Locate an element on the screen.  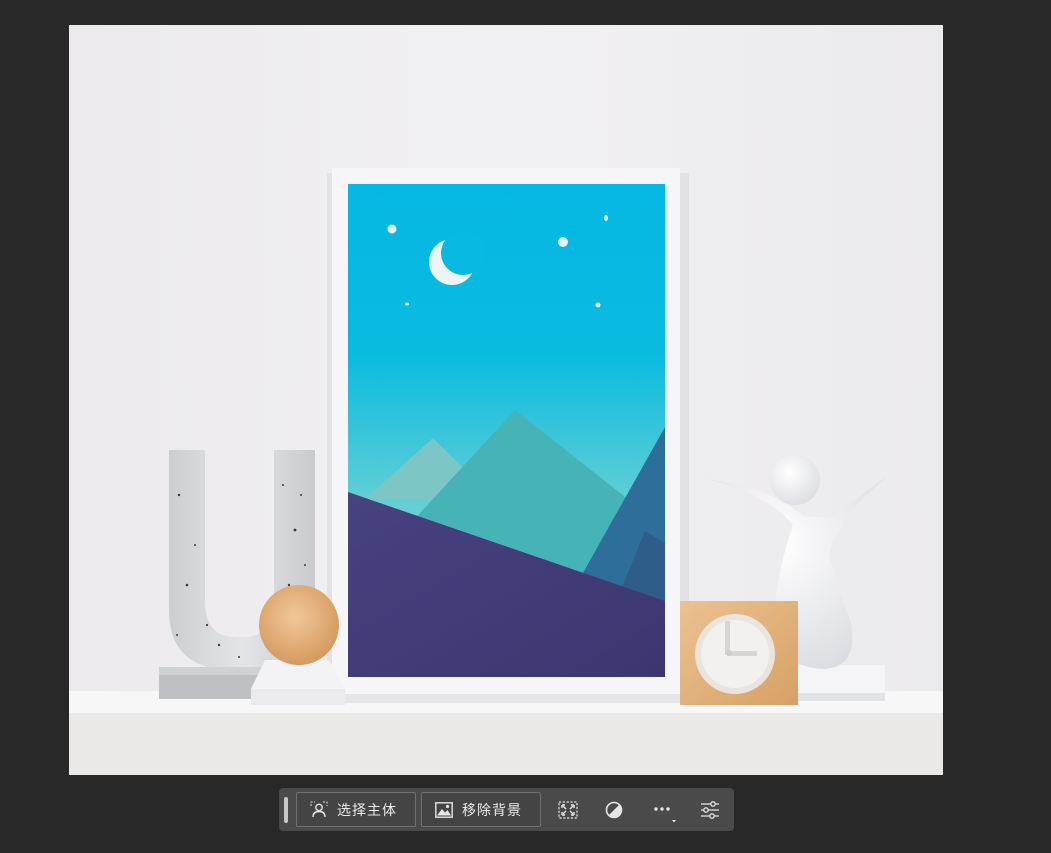
person-selection-icon is located at coordinates (319, 810).